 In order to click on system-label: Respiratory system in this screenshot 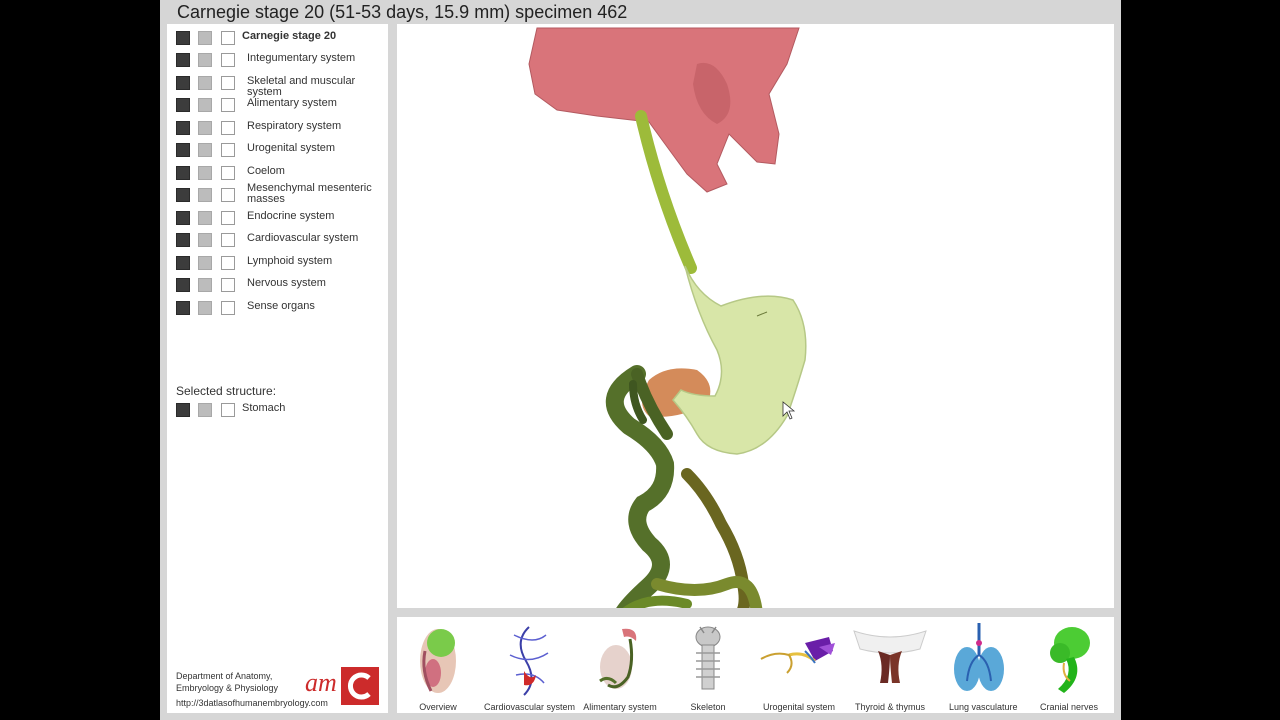, I will do `click(294, 126)`.